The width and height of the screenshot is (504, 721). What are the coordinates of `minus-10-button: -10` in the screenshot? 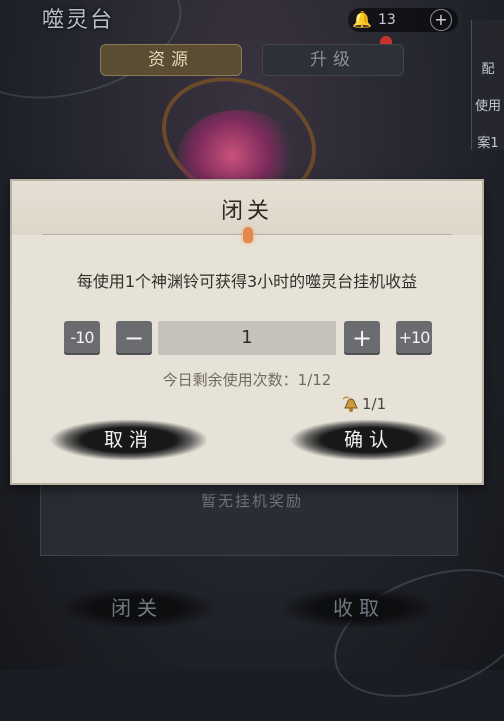 It's located at (82, 338).